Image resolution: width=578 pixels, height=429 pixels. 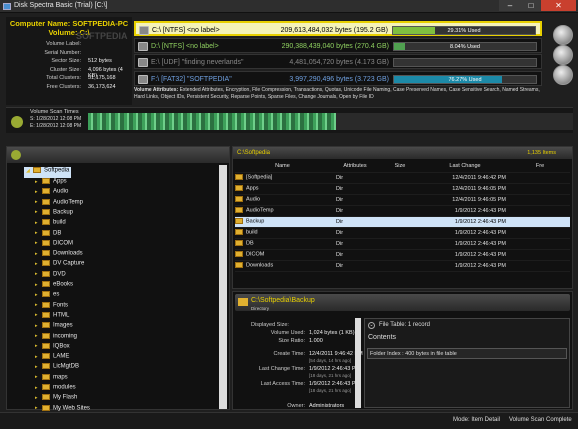 What do you see at coordinates (16, 155) in the screenshot?
I see `tree-refresh-icon` at bounding box center [16, 155].